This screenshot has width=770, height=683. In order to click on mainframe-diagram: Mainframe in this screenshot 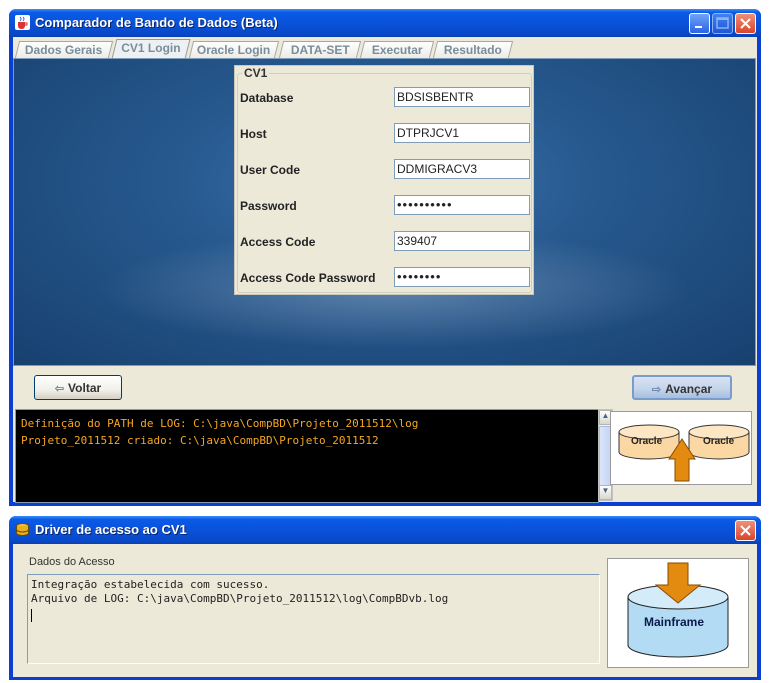, I will do `click(678, 613)`.